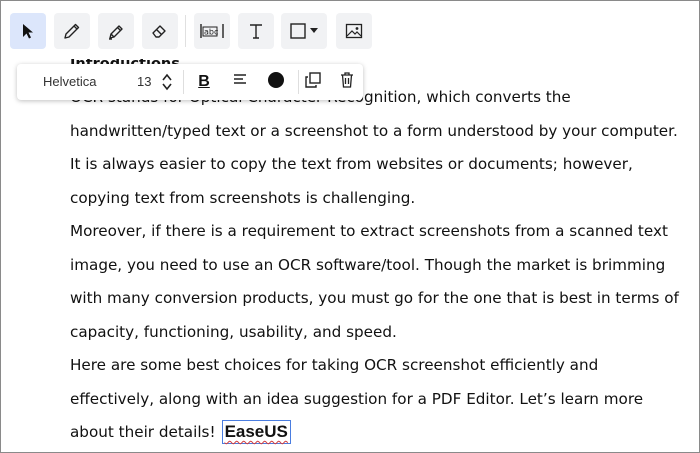 Image resolution: width=700 pixels, height=453 pixels. Describe the element at coordinates (185, 31) in the screenshot. I see `toolbar-divider` at that location.